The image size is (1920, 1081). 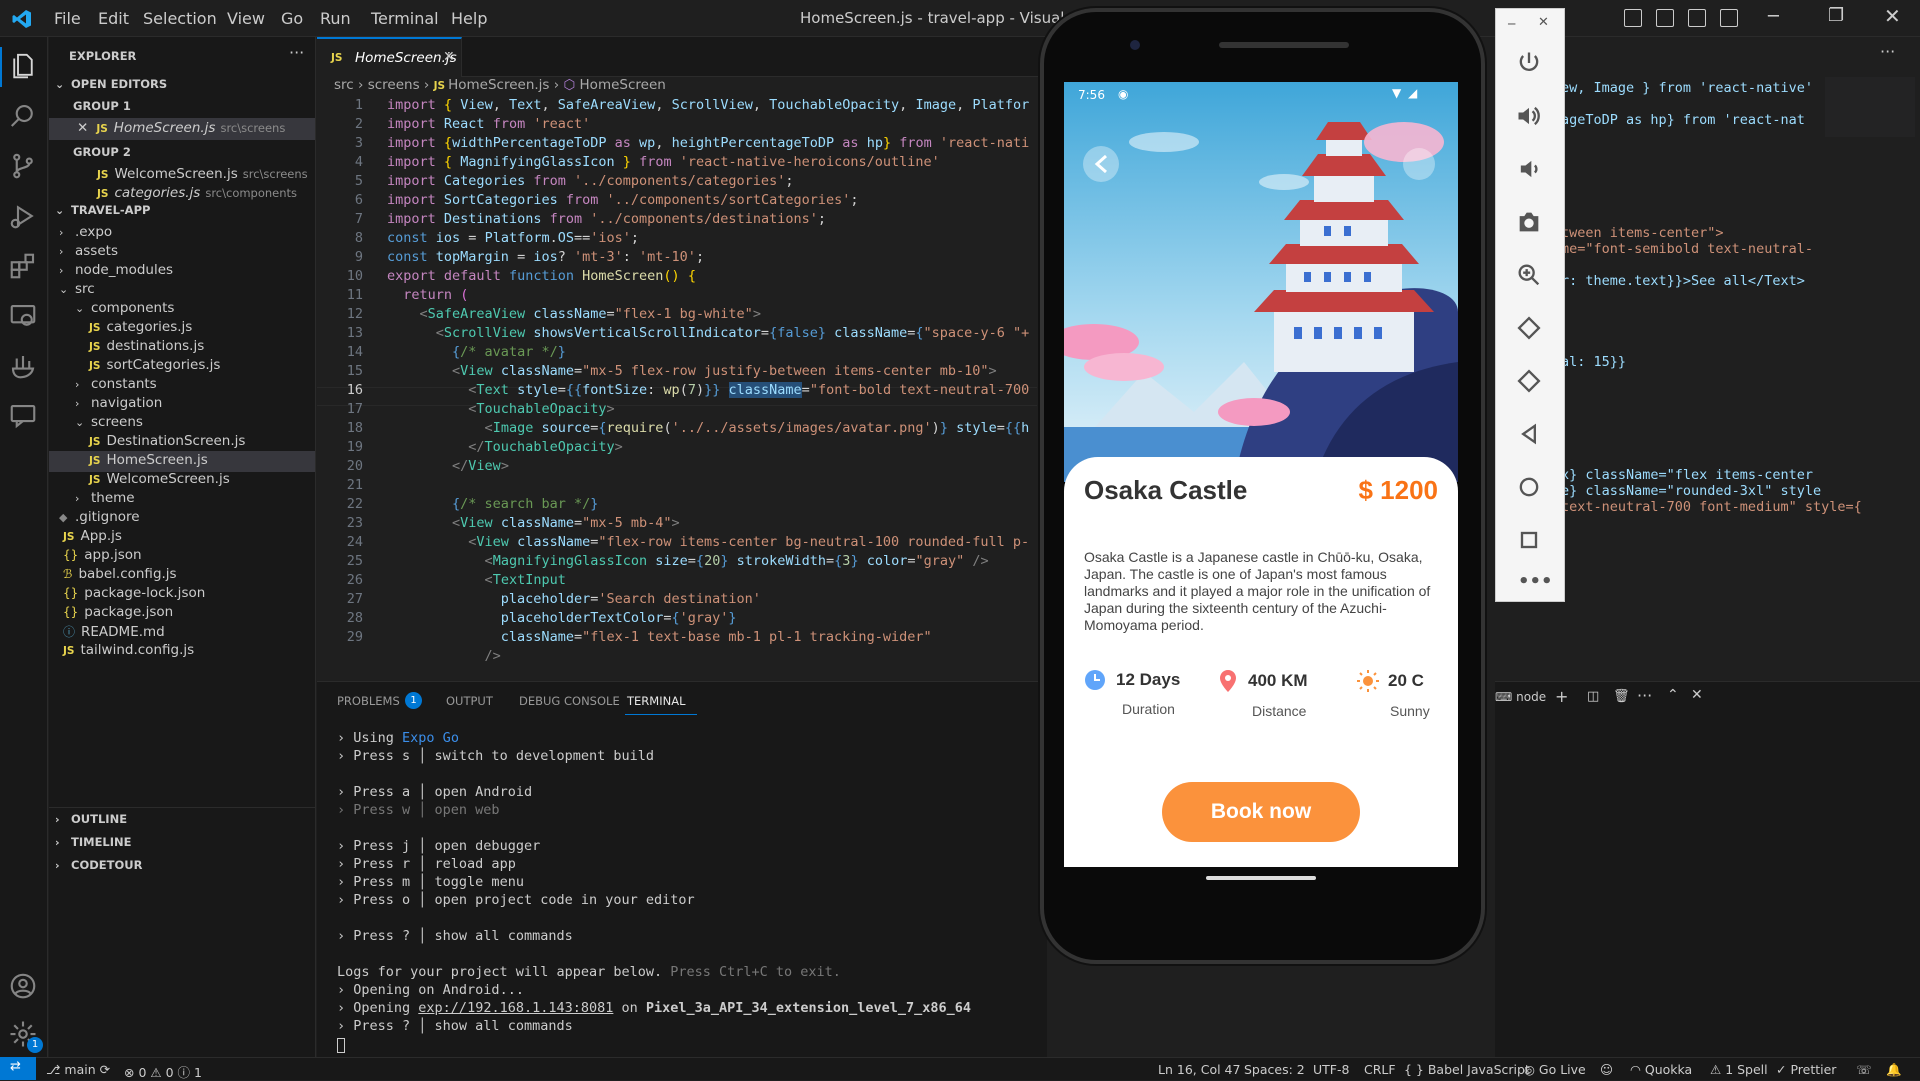 What do you see at coordinates (623, 85) in the screenshot?
I see `breadcrumb-item: HomeScreen` at bounding box center [623, 85].